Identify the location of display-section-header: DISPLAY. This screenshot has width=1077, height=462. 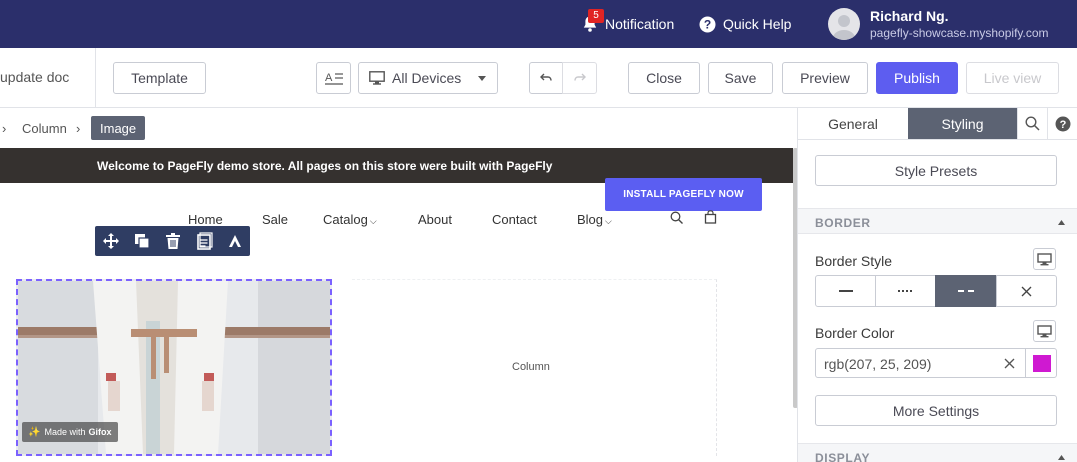
(937, 452).